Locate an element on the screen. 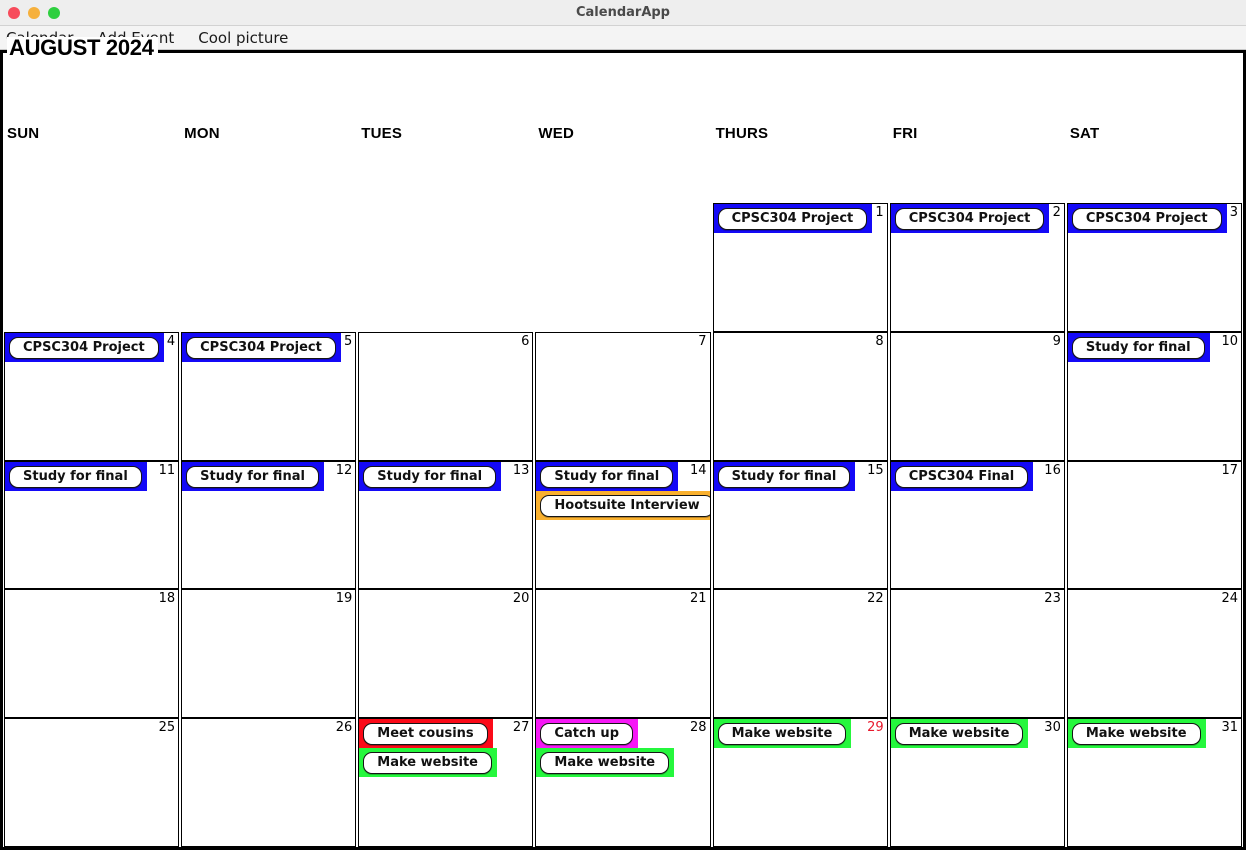 This screenshot has height=850, width=1246. day-column: 7 is located at coordinates (622, 396).